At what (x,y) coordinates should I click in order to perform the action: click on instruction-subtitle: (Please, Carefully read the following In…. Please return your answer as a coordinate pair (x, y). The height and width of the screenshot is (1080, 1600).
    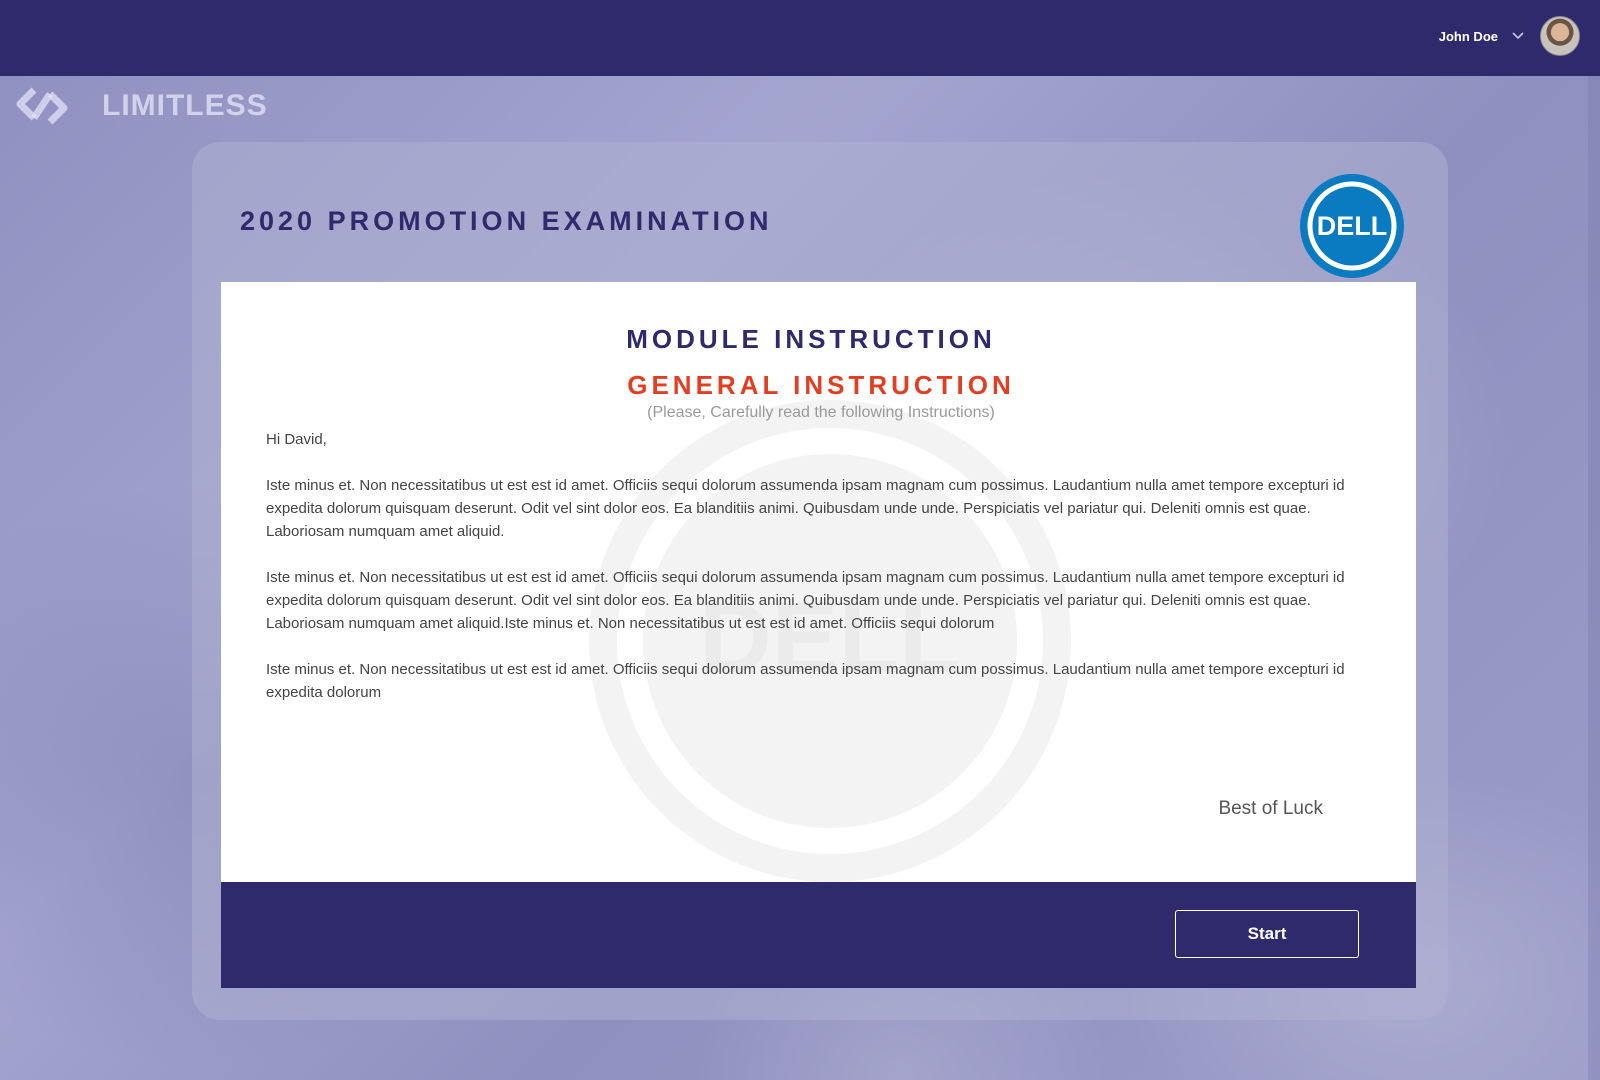
    Looking at the image, I should click on (821, 412).